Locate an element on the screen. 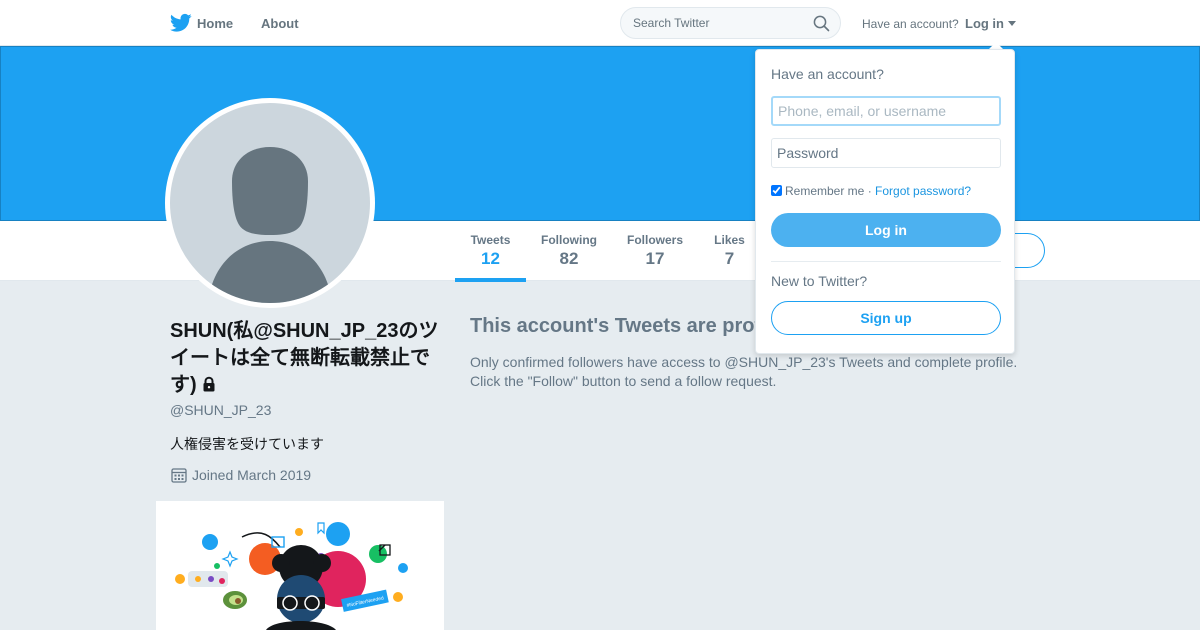  password-field is located at coordinates (886, 153).